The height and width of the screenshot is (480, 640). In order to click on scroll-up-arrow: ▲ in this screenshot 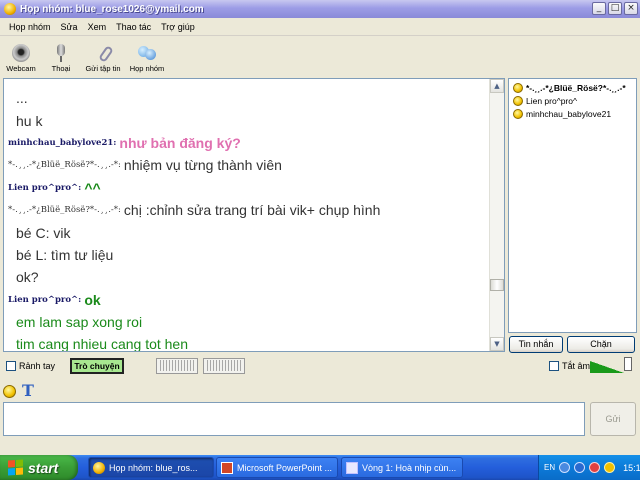, I will do `click(497, 86)`.